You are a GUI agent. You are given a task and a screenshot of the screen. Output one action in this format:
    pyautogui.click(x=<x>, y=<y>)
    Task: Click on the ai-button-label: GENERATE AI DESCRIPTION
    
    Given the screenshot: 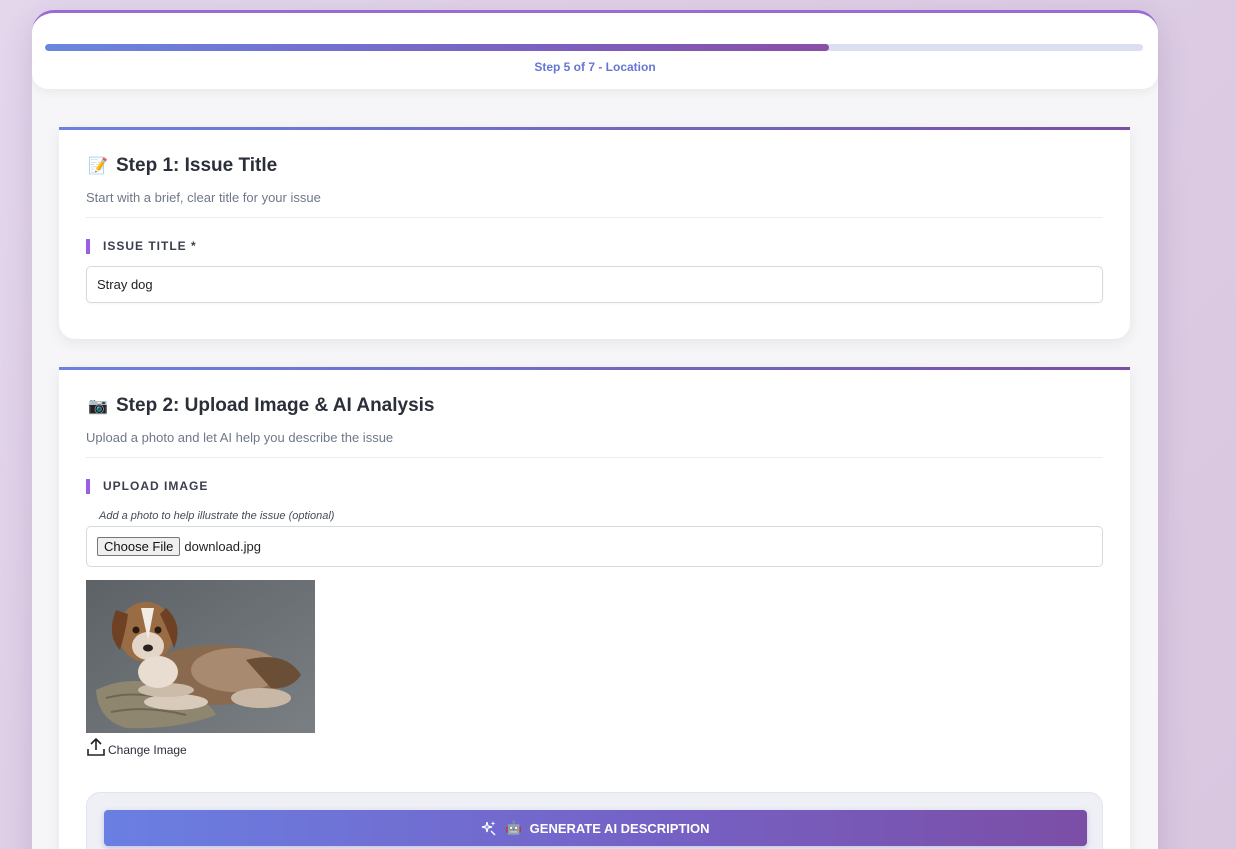 What is the action you would take?
    pyautogui.click(x=619, y=828)
    